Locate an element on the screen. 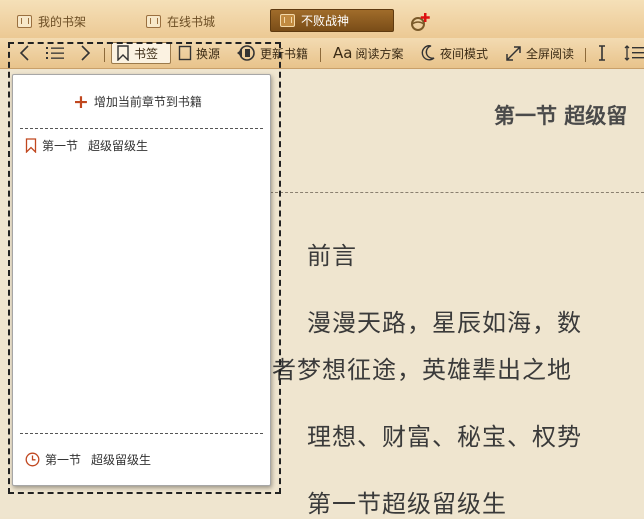 The height and width of the screenshot is (519, 644). text-cursor-button is located at coordinates (602, 53).